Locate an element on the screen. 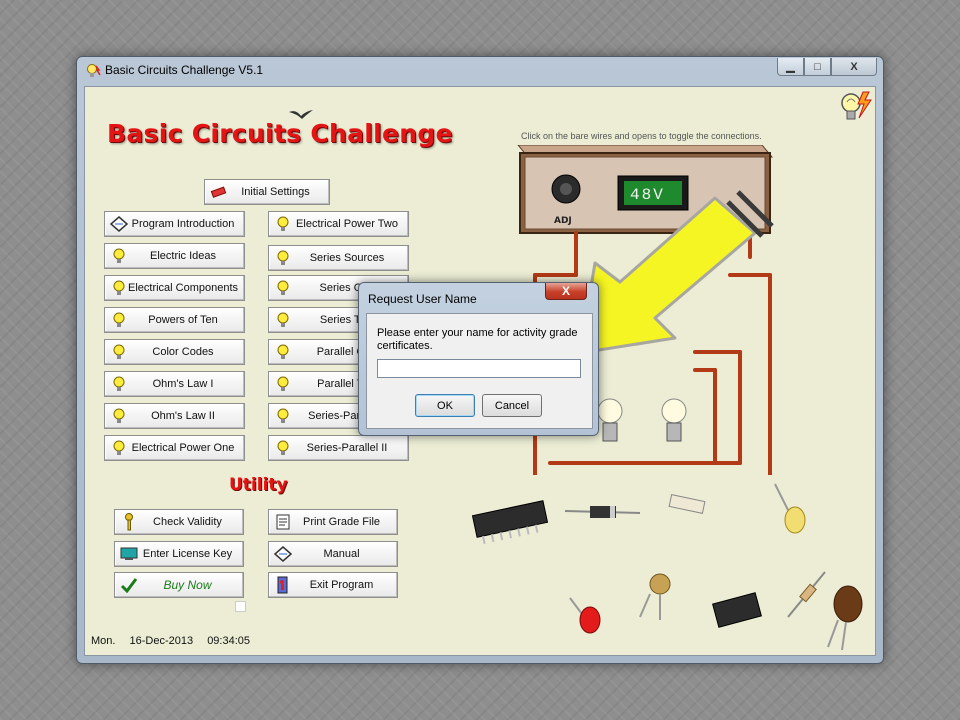 Image resolution: width=960 pixels, height=720 pixels. series-parallel-2-label: Series-Parallel II is located at coordinates (347, 448).